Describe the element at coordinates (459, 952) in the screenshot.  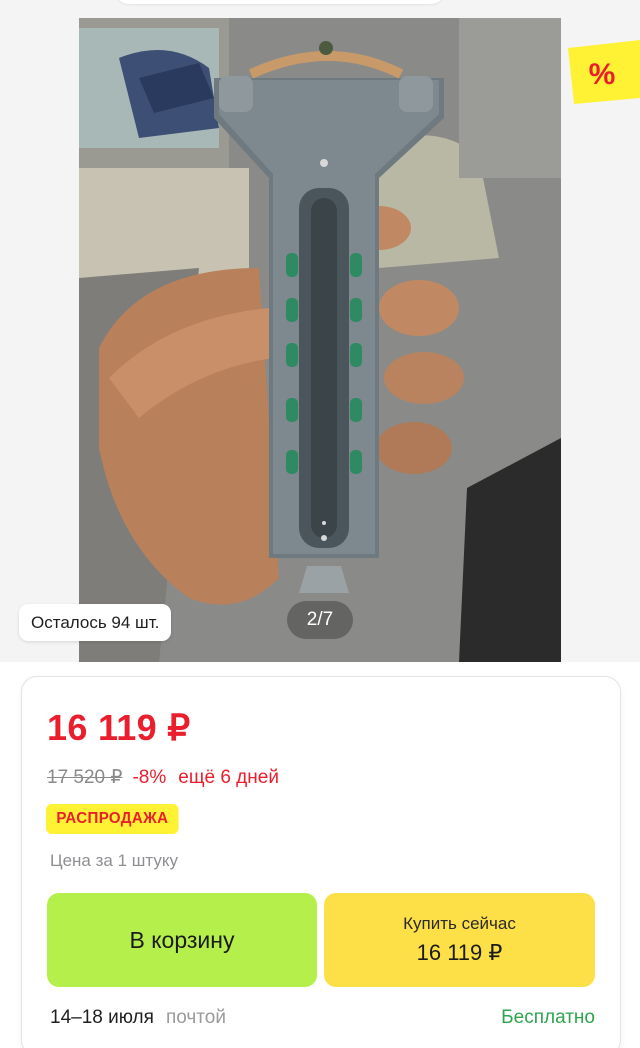
I see `buy-now-price: 16 119 ₽` at that location.